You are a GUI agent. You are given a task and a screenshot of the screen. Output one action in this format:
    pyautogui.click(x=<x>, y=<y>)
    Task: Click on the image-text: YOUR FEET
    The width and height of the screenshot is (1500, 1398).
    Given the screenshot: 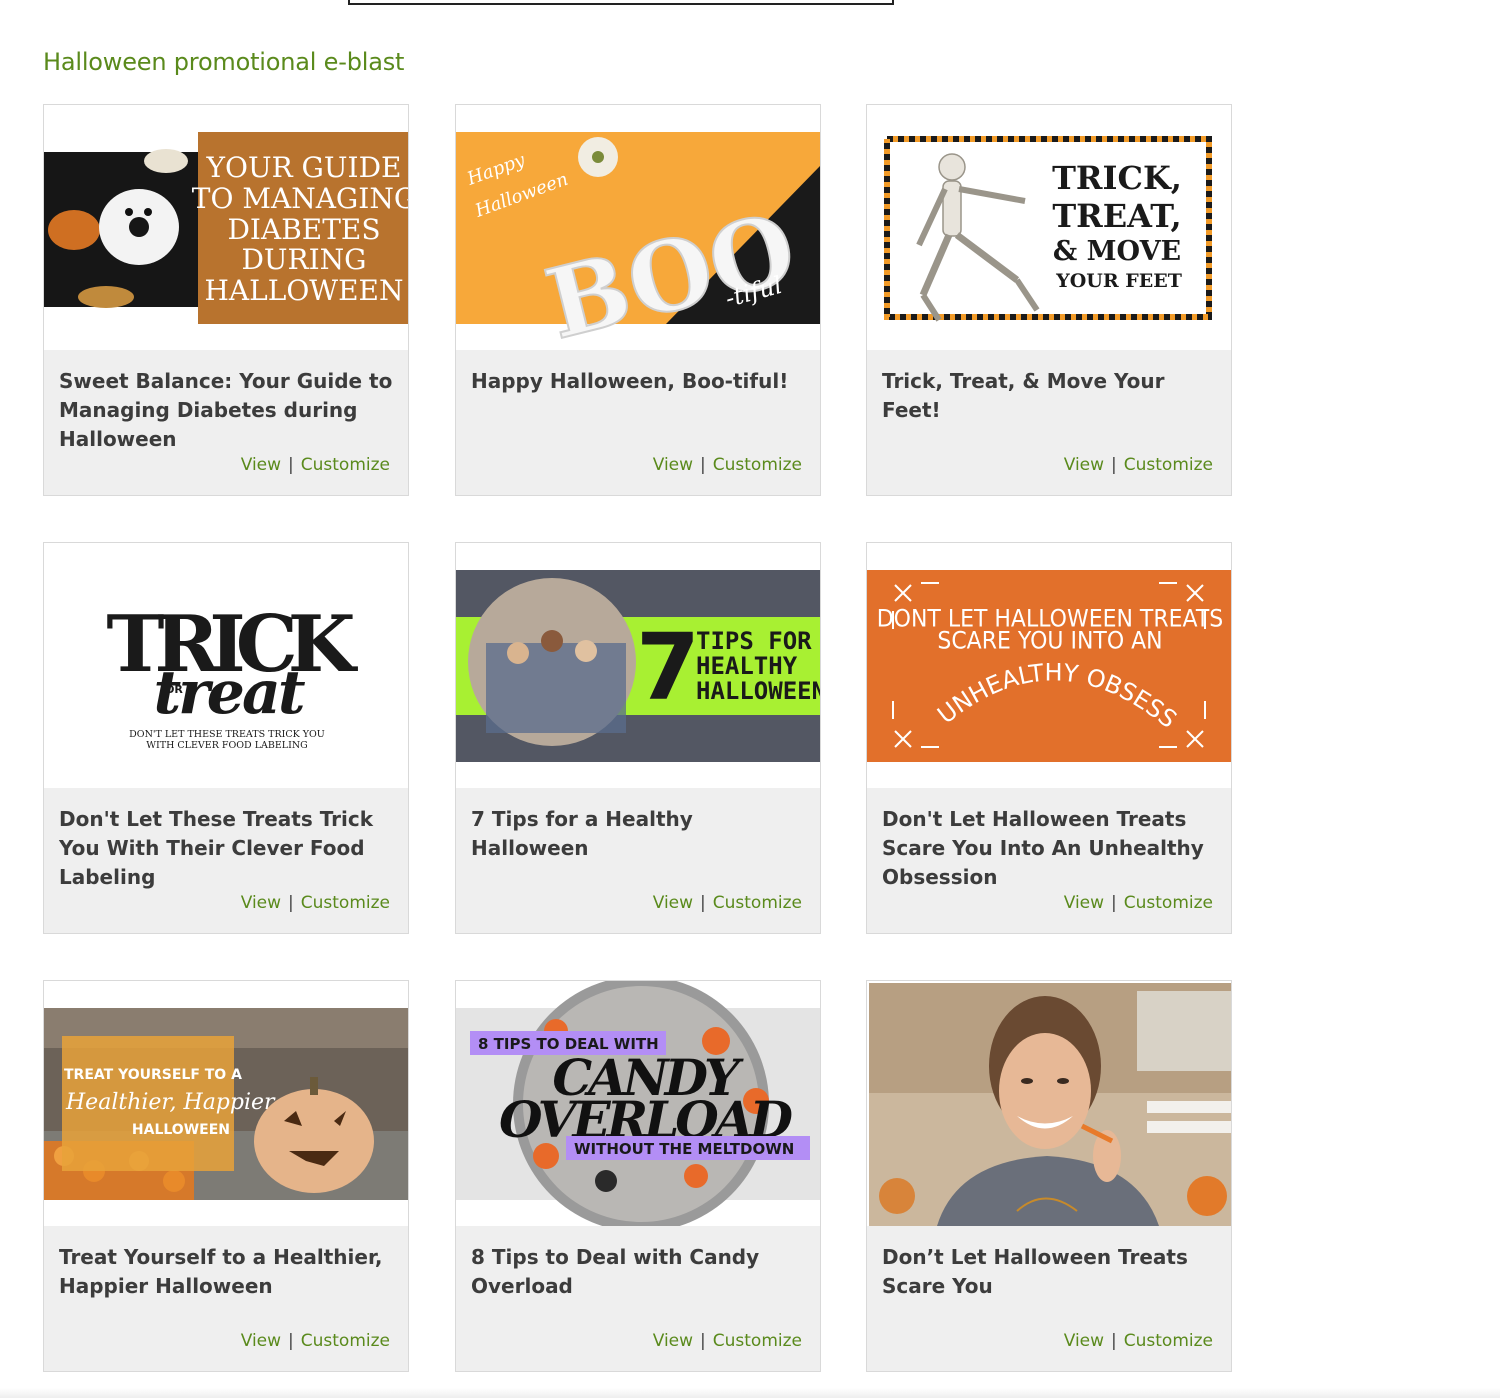 What is the action you would take?
    pyautogui.click(x=1118, y=281)
    